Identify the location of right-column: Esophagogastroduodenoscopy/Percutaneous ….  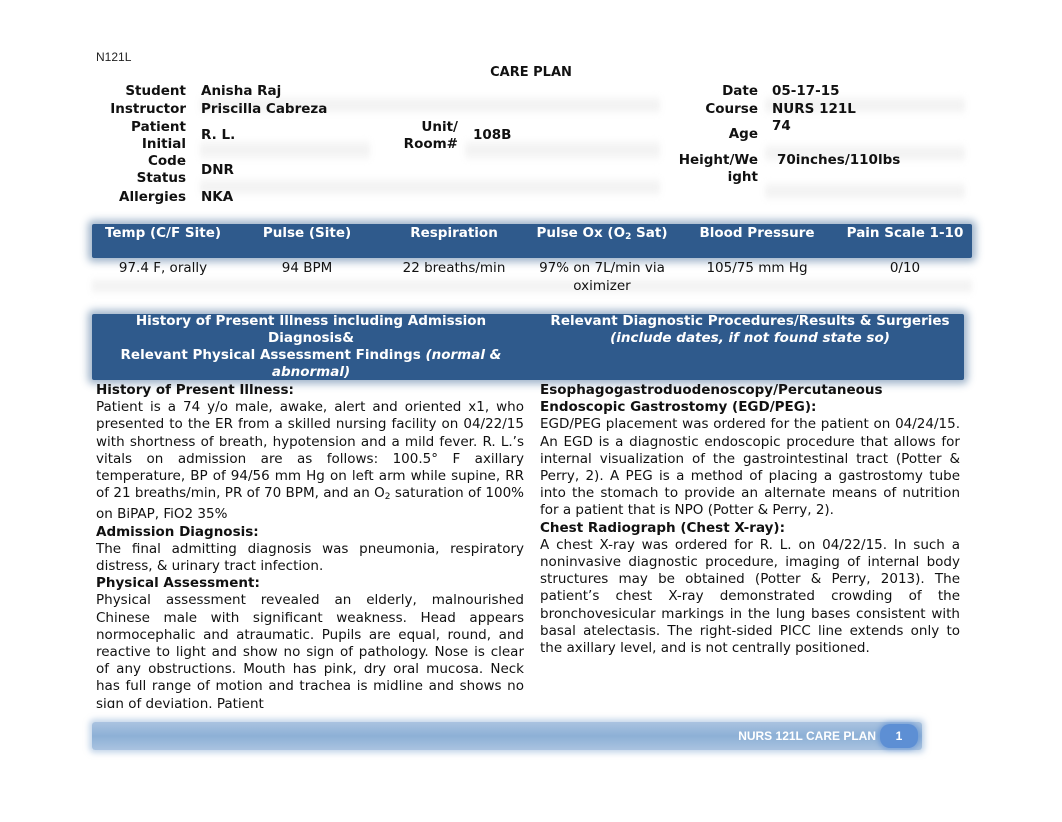
(750, 519).